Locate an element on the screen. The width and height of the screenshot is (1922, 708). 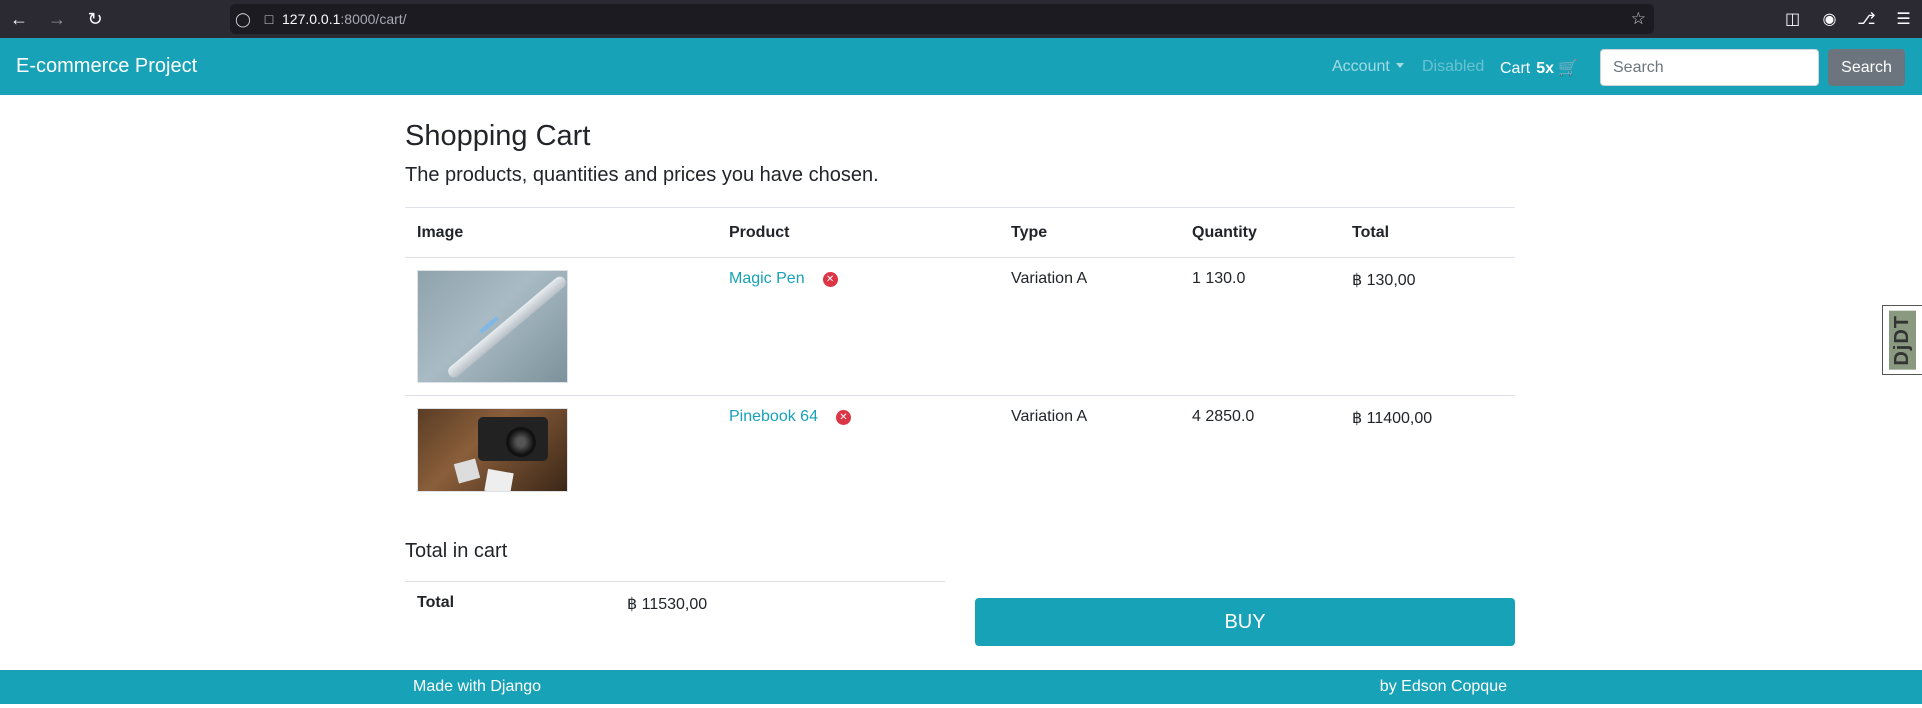
cart-icon: 🛒 is located at coordinates (1568, 68).